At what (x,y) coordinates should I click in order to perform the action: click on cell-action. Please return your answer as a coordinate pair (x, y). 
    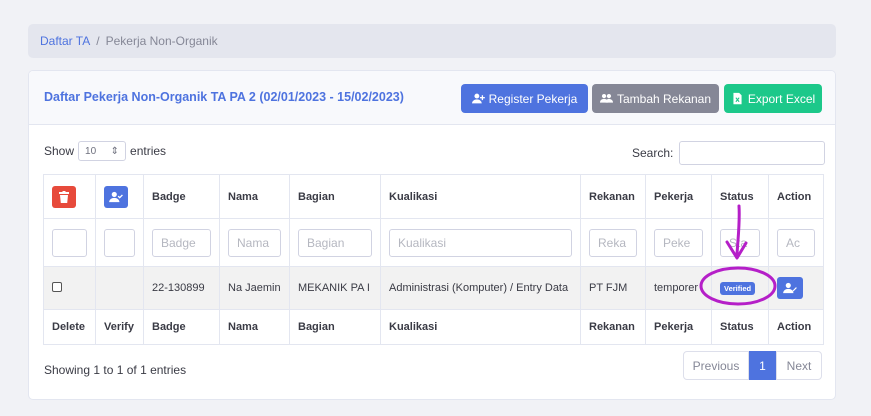
    Looking at the image, I should click on (796, 288).